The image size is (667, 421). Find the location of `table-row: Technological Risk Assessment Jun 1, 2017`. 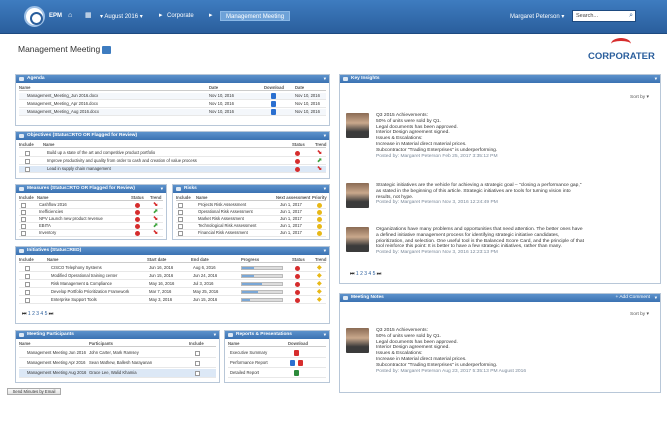

table-row: Technological Risk Assessment Jun 1, 2017 is located at coordinates (251, 226).